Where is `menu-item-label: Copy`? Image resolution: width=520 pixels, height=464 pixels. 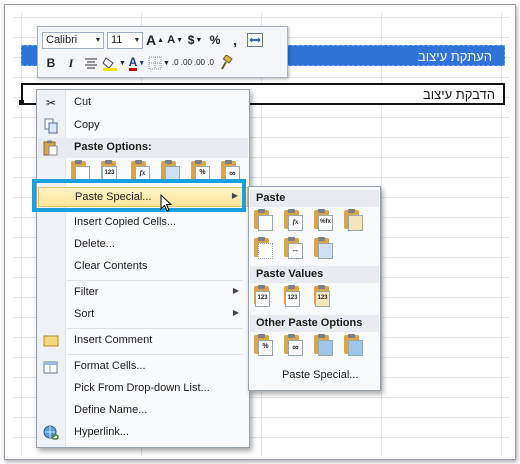 menu-item-label: Copy is located at coordinates (87, 125).